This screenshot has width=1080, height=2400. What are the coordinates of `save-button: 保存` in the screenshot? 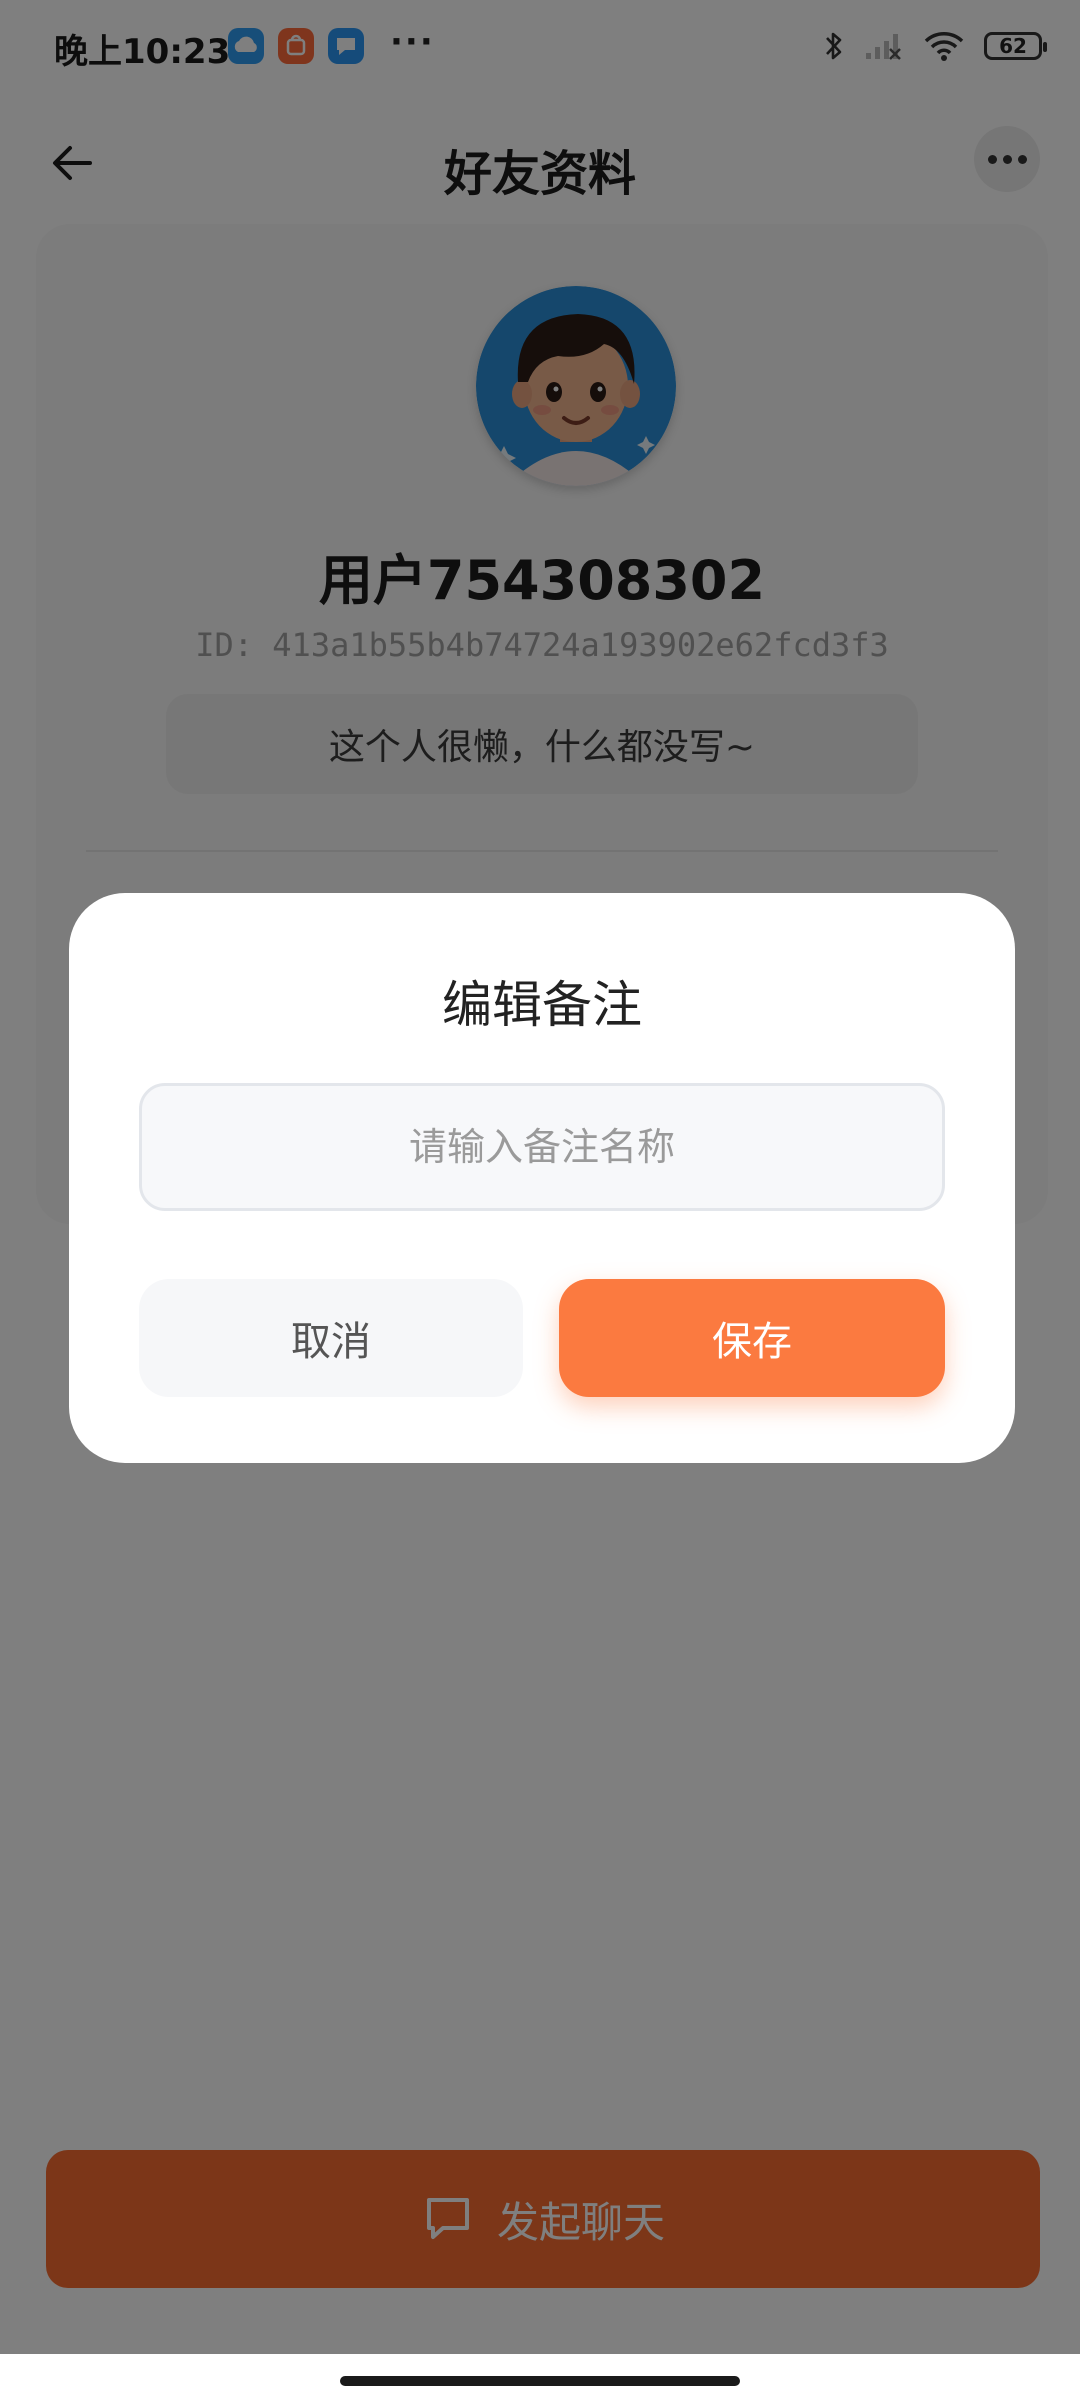 It's located at (752, 1338).